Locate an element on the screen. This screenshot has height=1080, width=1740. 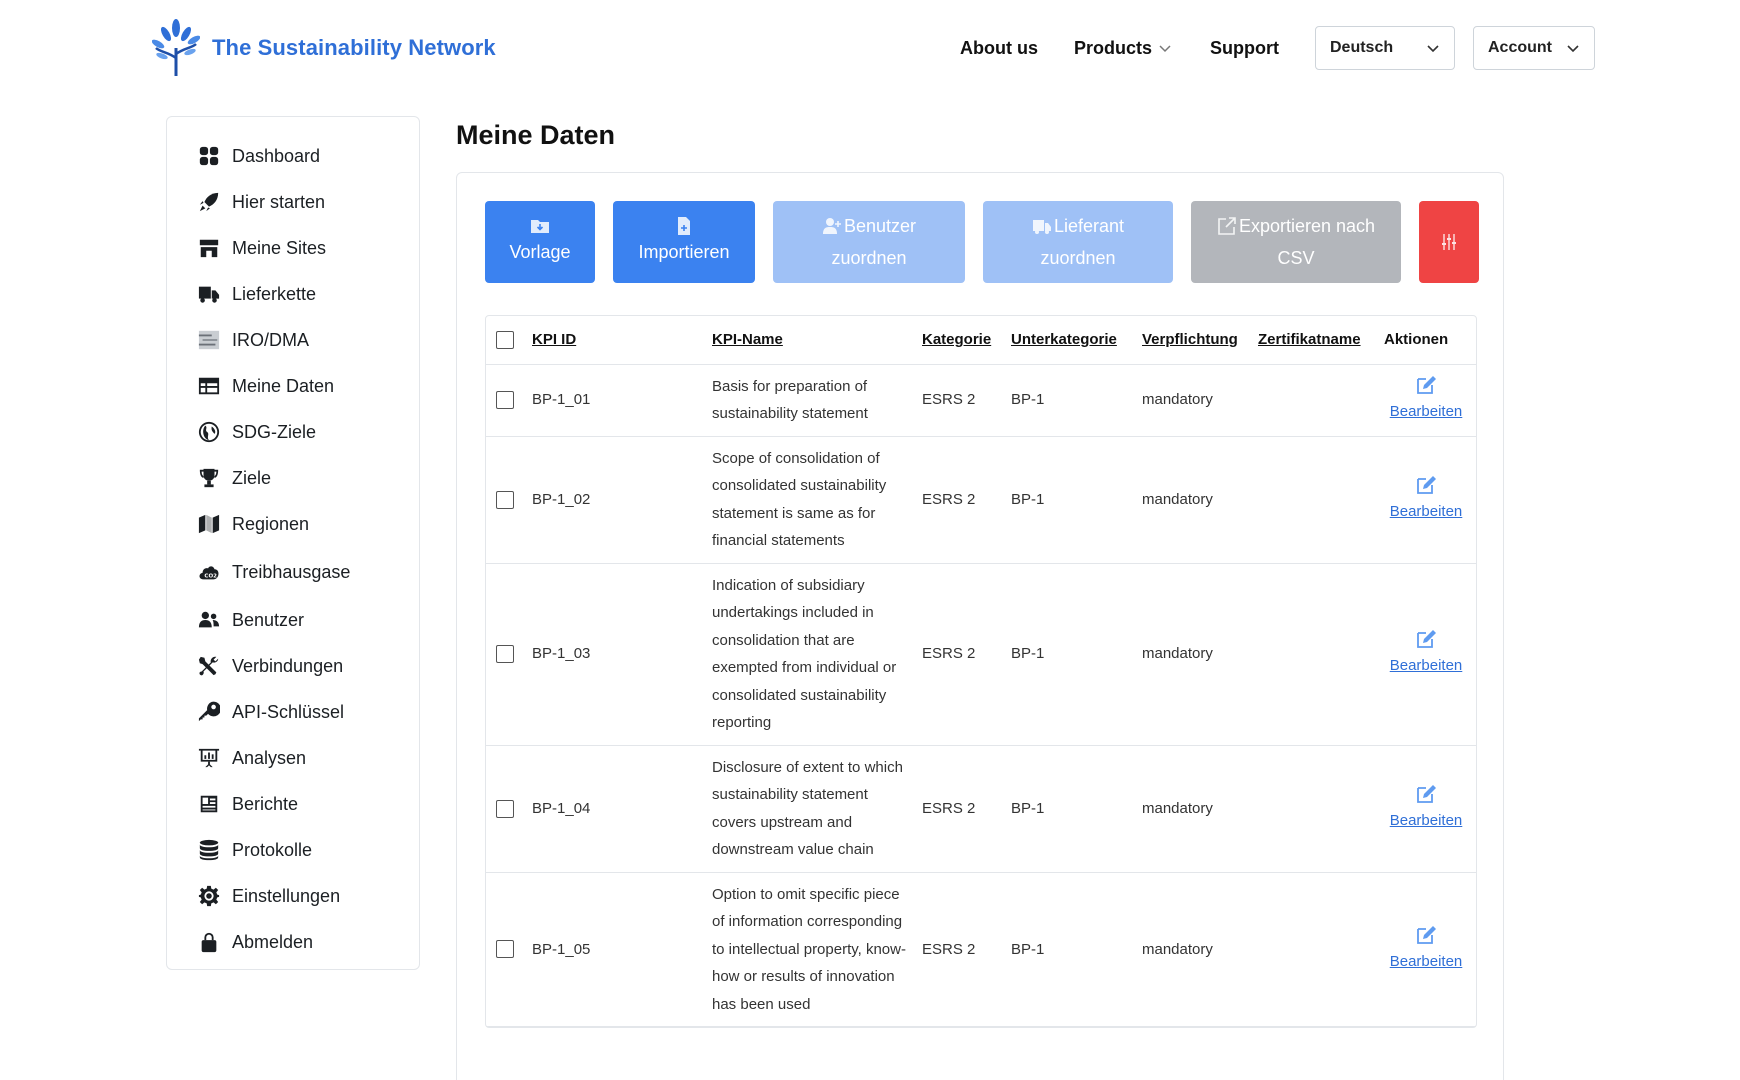
gear-icon is located at coordinates (209, 896).